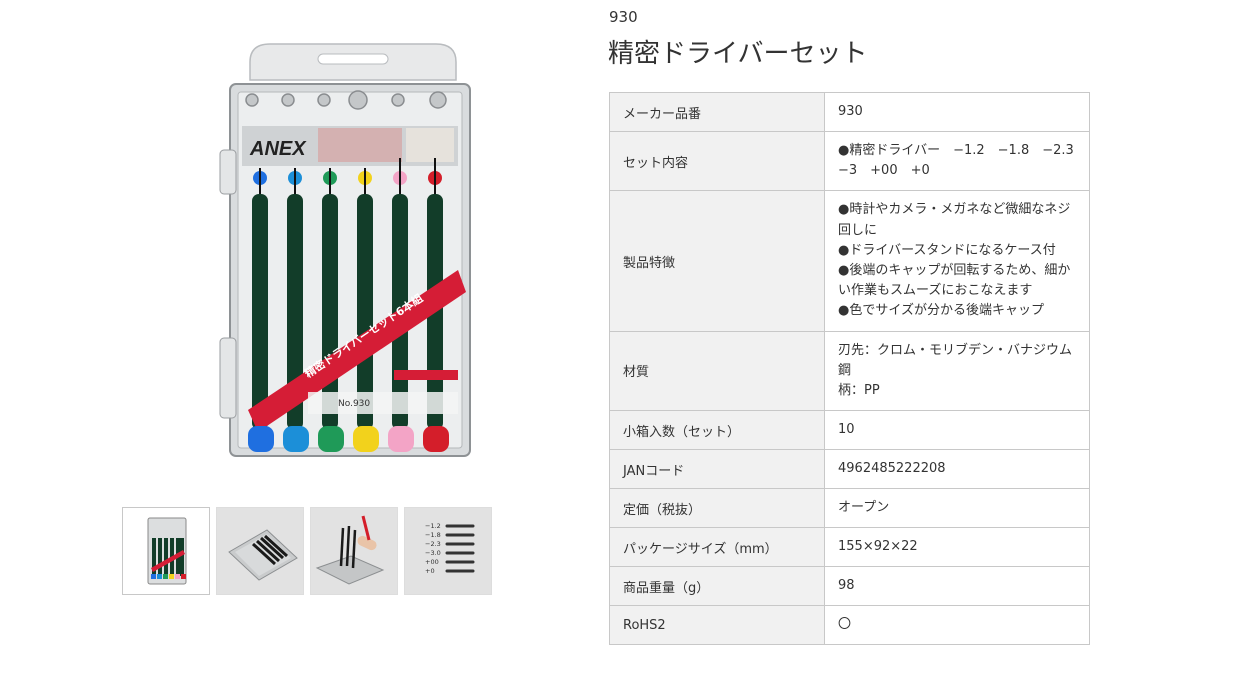 The width and height of the screenshot is (1243, 673). Describe the element at coordinates (957, 430) in the screenshot. I see `spec-value: 10` at that location.